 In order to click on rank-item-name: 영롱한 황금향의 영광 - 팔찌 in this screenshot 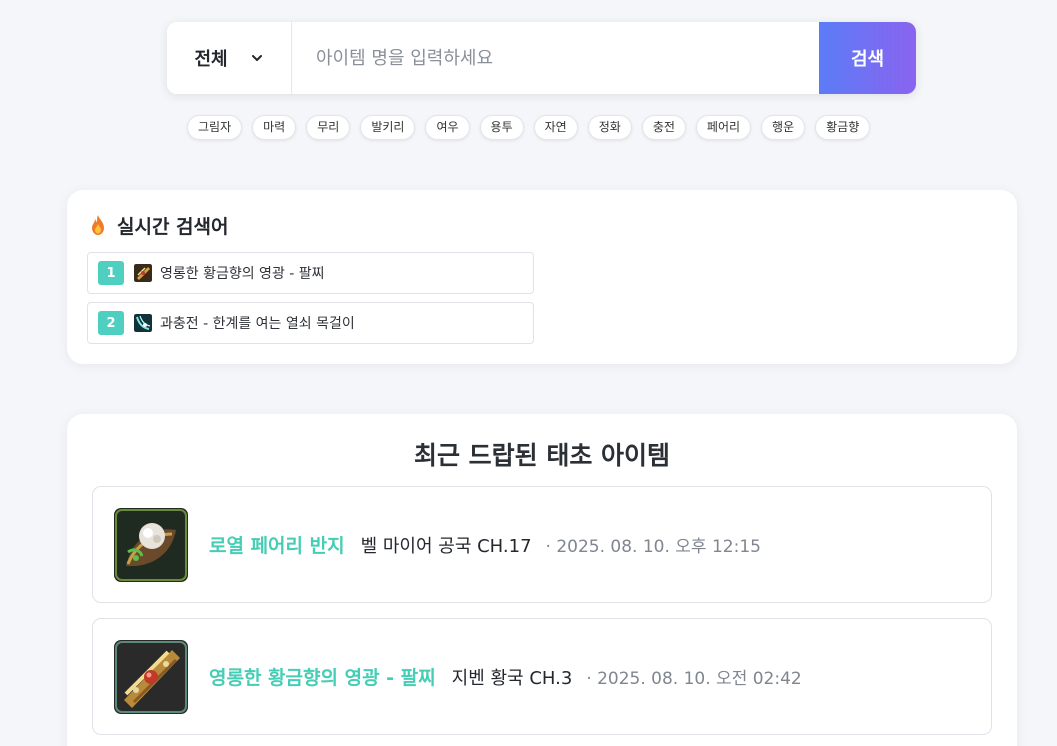, I will do `click(242, 274)`.